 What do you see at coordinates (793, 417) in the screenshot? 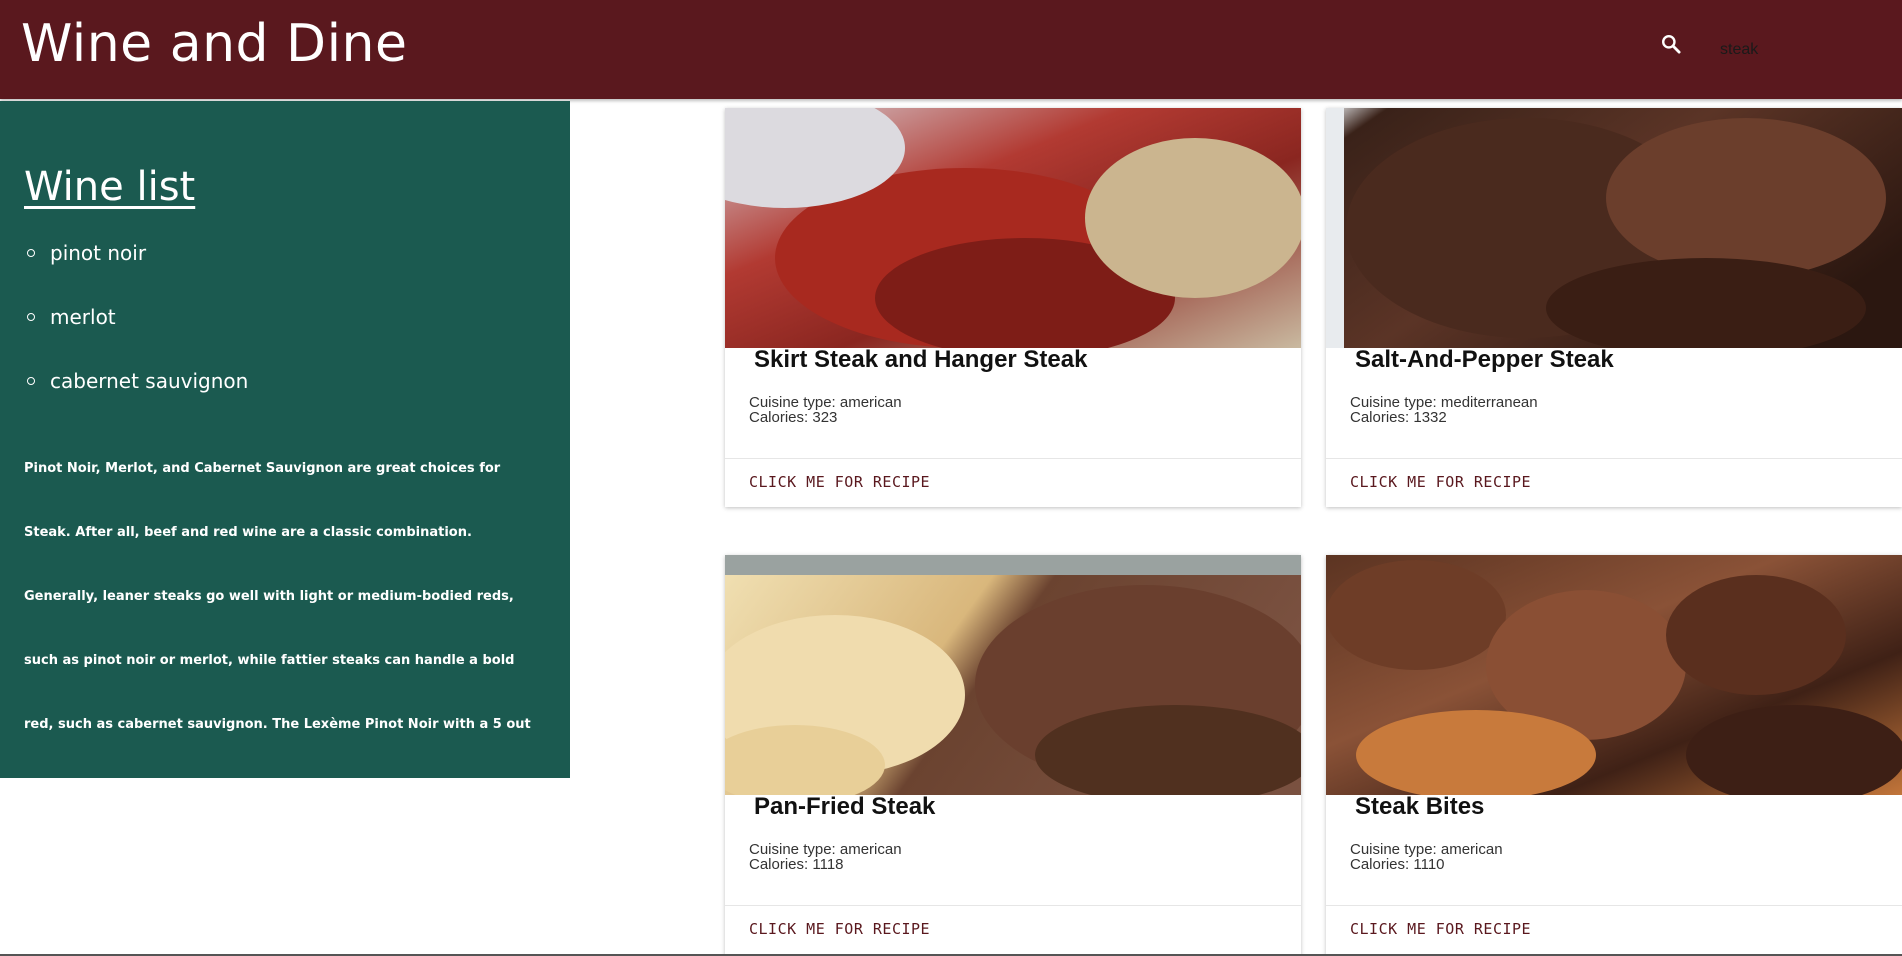
I see `calories: Calories: 323` at bounding box center [793, 417].